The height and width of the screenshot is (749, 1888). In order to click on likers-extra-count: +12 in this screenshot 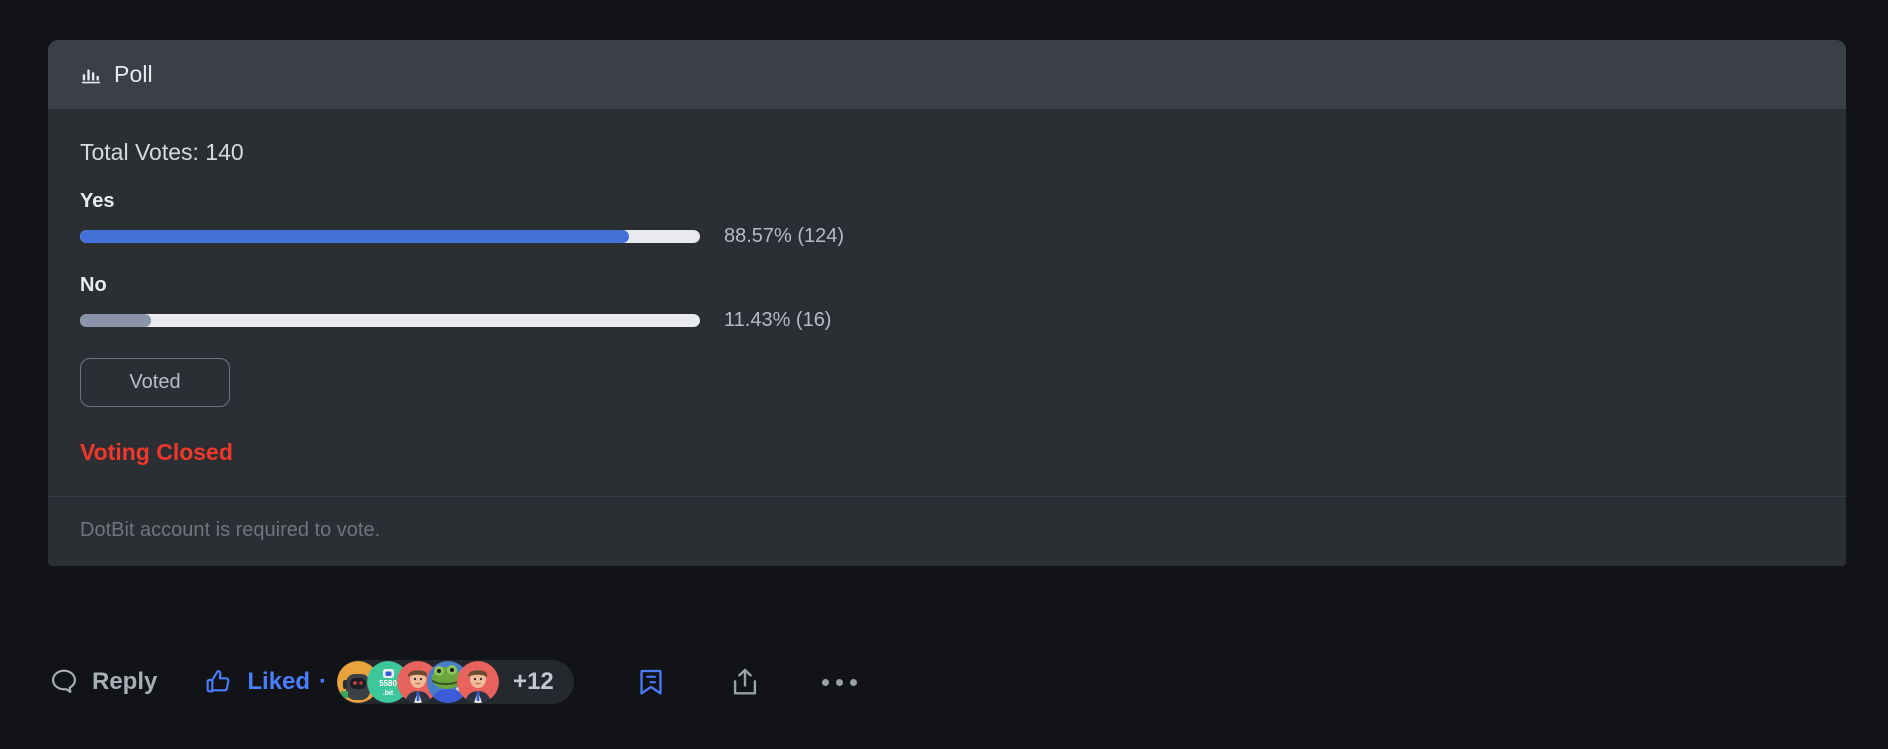, I will do `click(533, 681)`.